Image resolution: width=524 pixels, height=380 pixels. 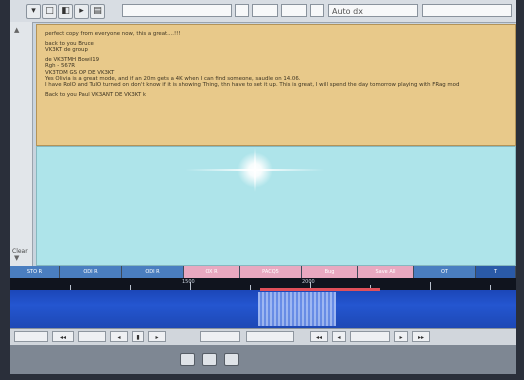 What do you see at coordinates (21, 144) in the screenshot?
I see `left-sidebar: ▲ ▼ Clear` at bounding box center [21, 144].